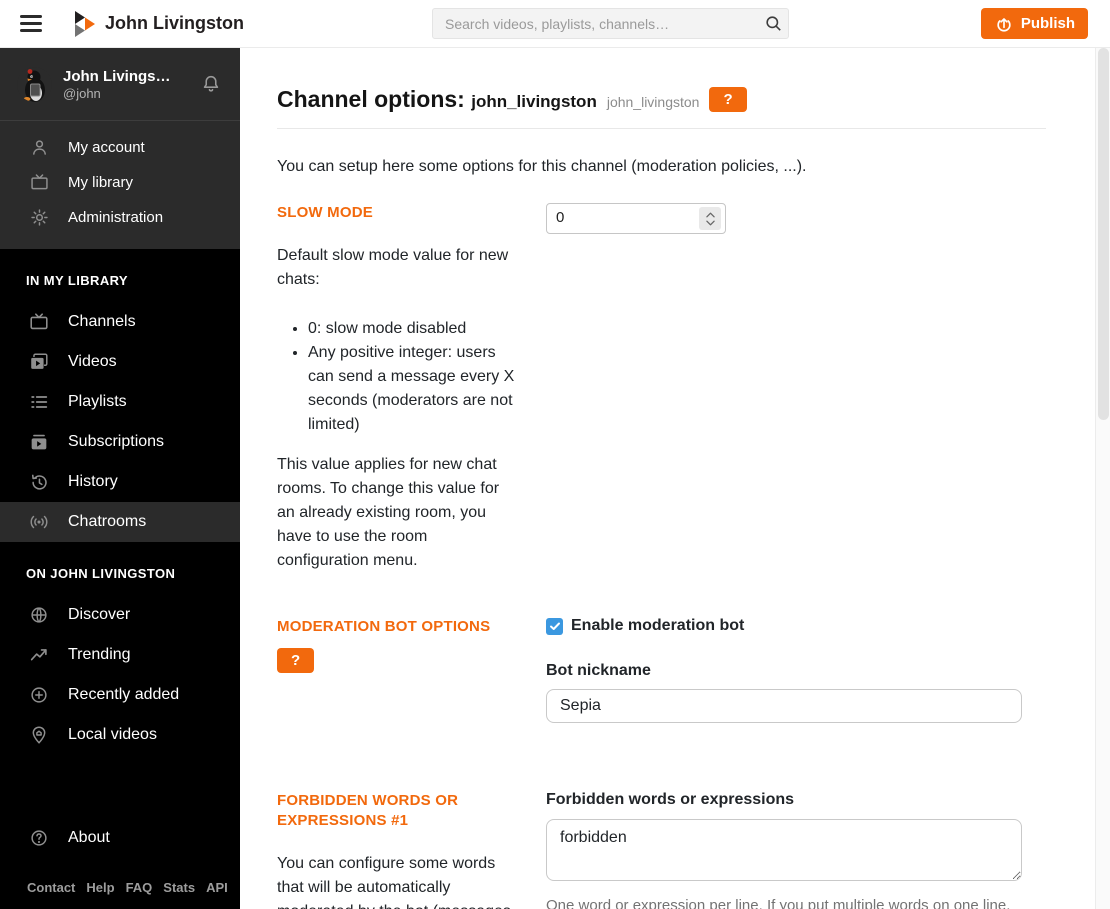  I want to click on search-input, so click(595, 23).